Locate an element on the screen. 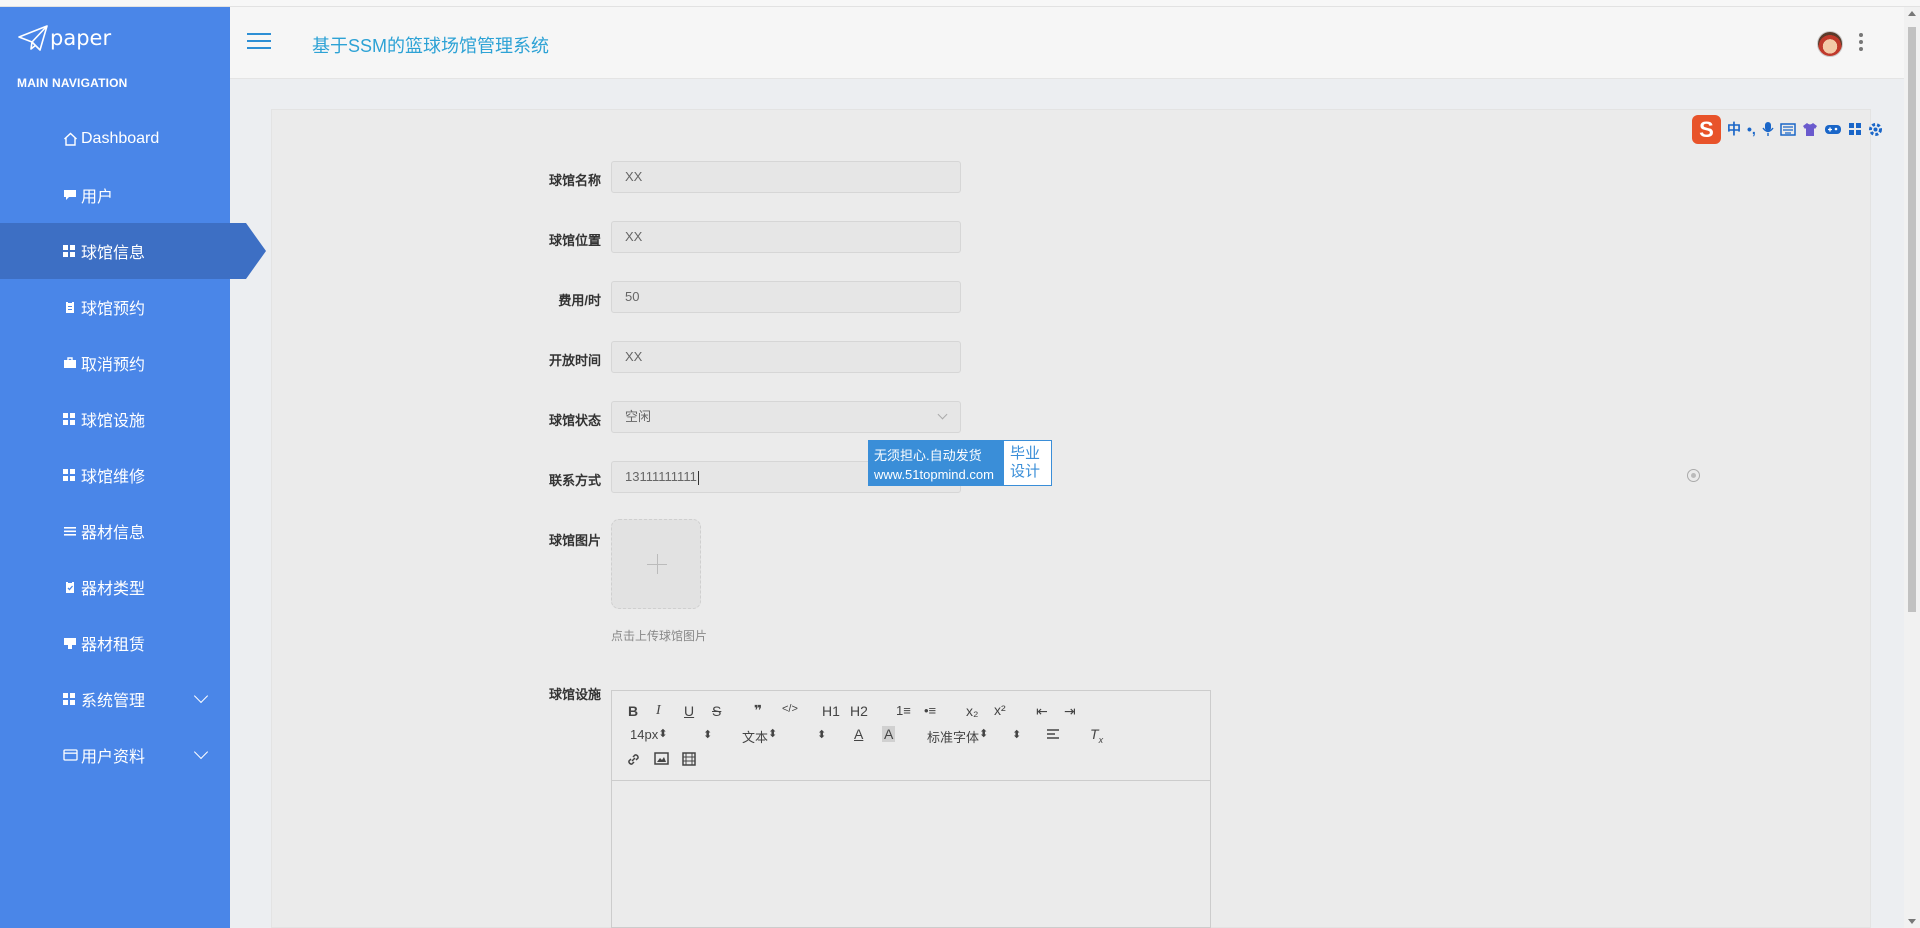 The width and height of the screenshot is (1920, 928). venue-name-label: 球馆名称 is located at coordinates (574, 180).